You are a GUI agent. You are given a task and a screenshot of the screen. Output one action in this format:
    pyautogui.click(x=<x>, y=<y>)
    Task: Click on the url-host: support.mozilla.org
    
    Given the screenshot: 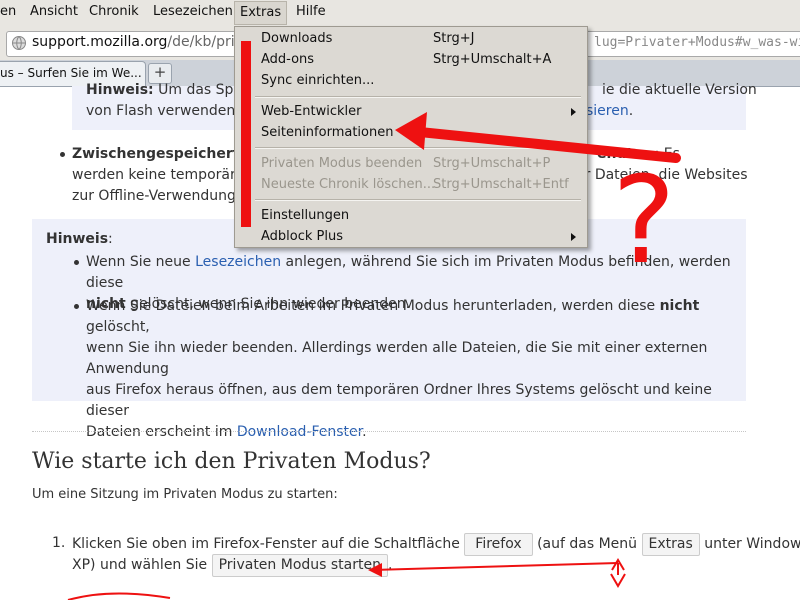 What is the action you would take?
    pyautogui.click(x=100, y=42)
    